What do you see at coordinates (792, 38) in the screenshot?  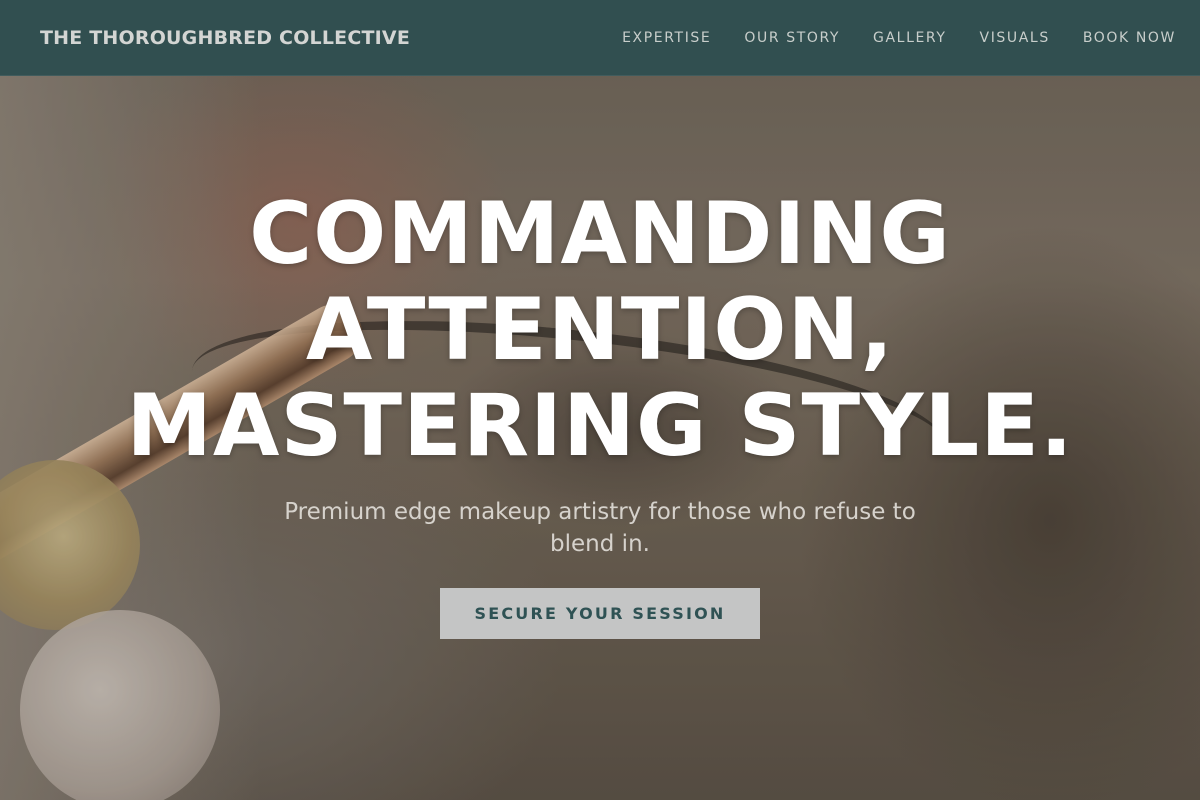 I see `nav-link-our-story: OUR STORY` at bounding box center [792, 38].